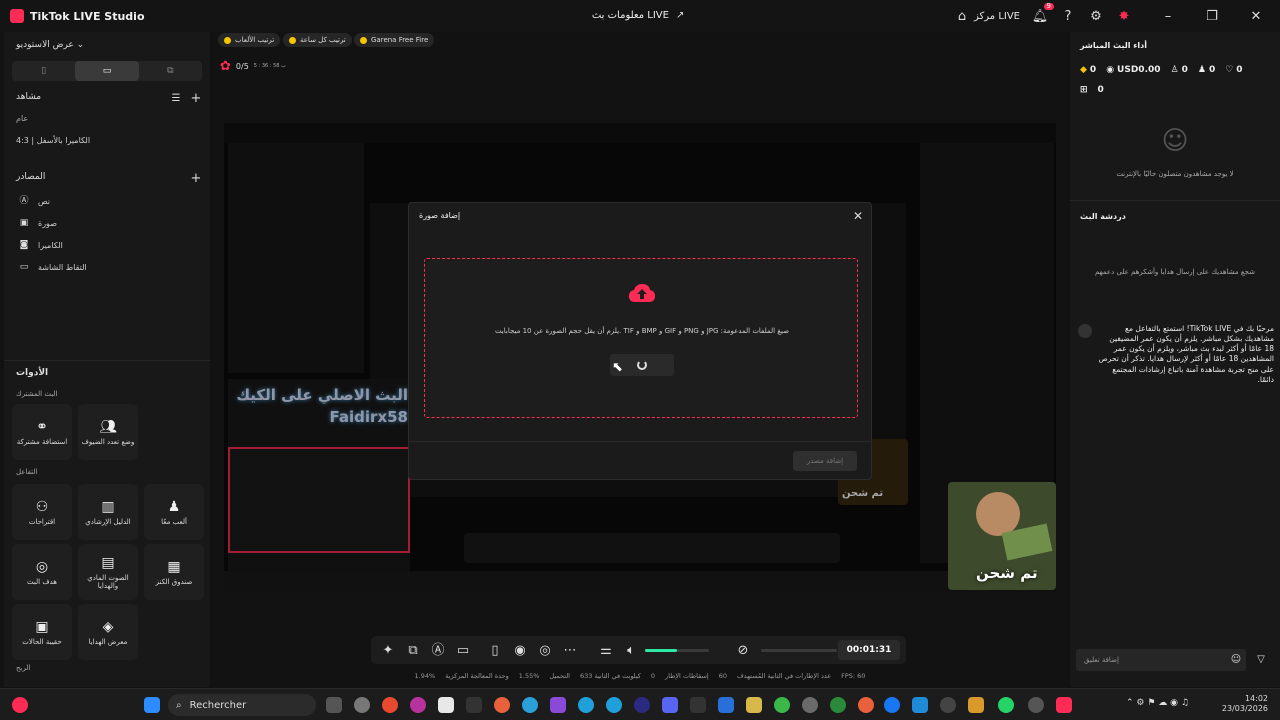 The height and width of the screenshot is (720, 1280). What do you see at coordinates (388, 650) in the screenshot?
I see `magic-wand-icon: ✦` at bounding box center [388, 650].